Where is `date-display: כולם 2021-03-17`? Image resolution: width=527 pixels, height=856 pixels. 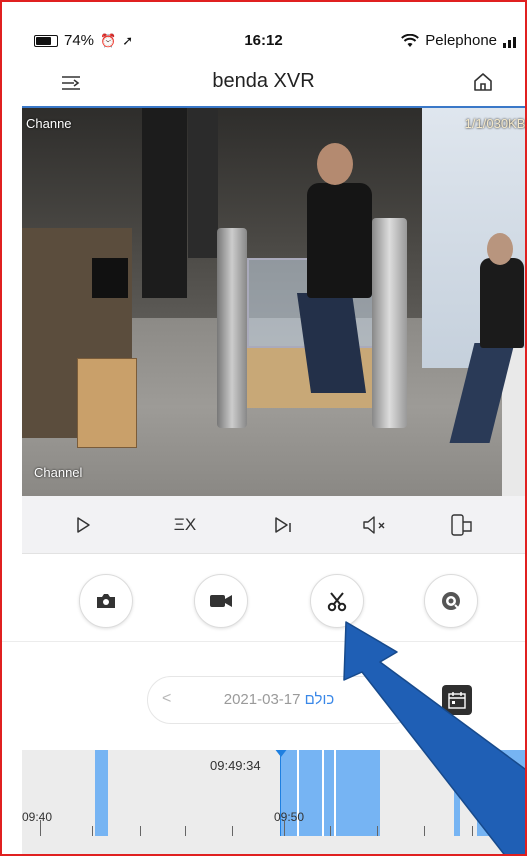 date-display: כולם 2021-03-17 is located at coordinates (282, 699).